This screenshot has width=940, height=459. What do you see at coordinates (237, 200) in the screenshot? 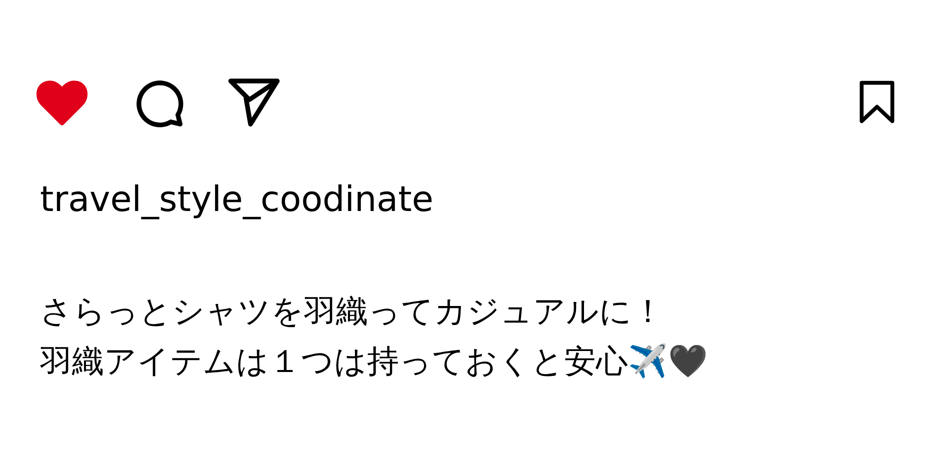
I see `username: travel_style_coodinate` at bounding box center [237, 200].